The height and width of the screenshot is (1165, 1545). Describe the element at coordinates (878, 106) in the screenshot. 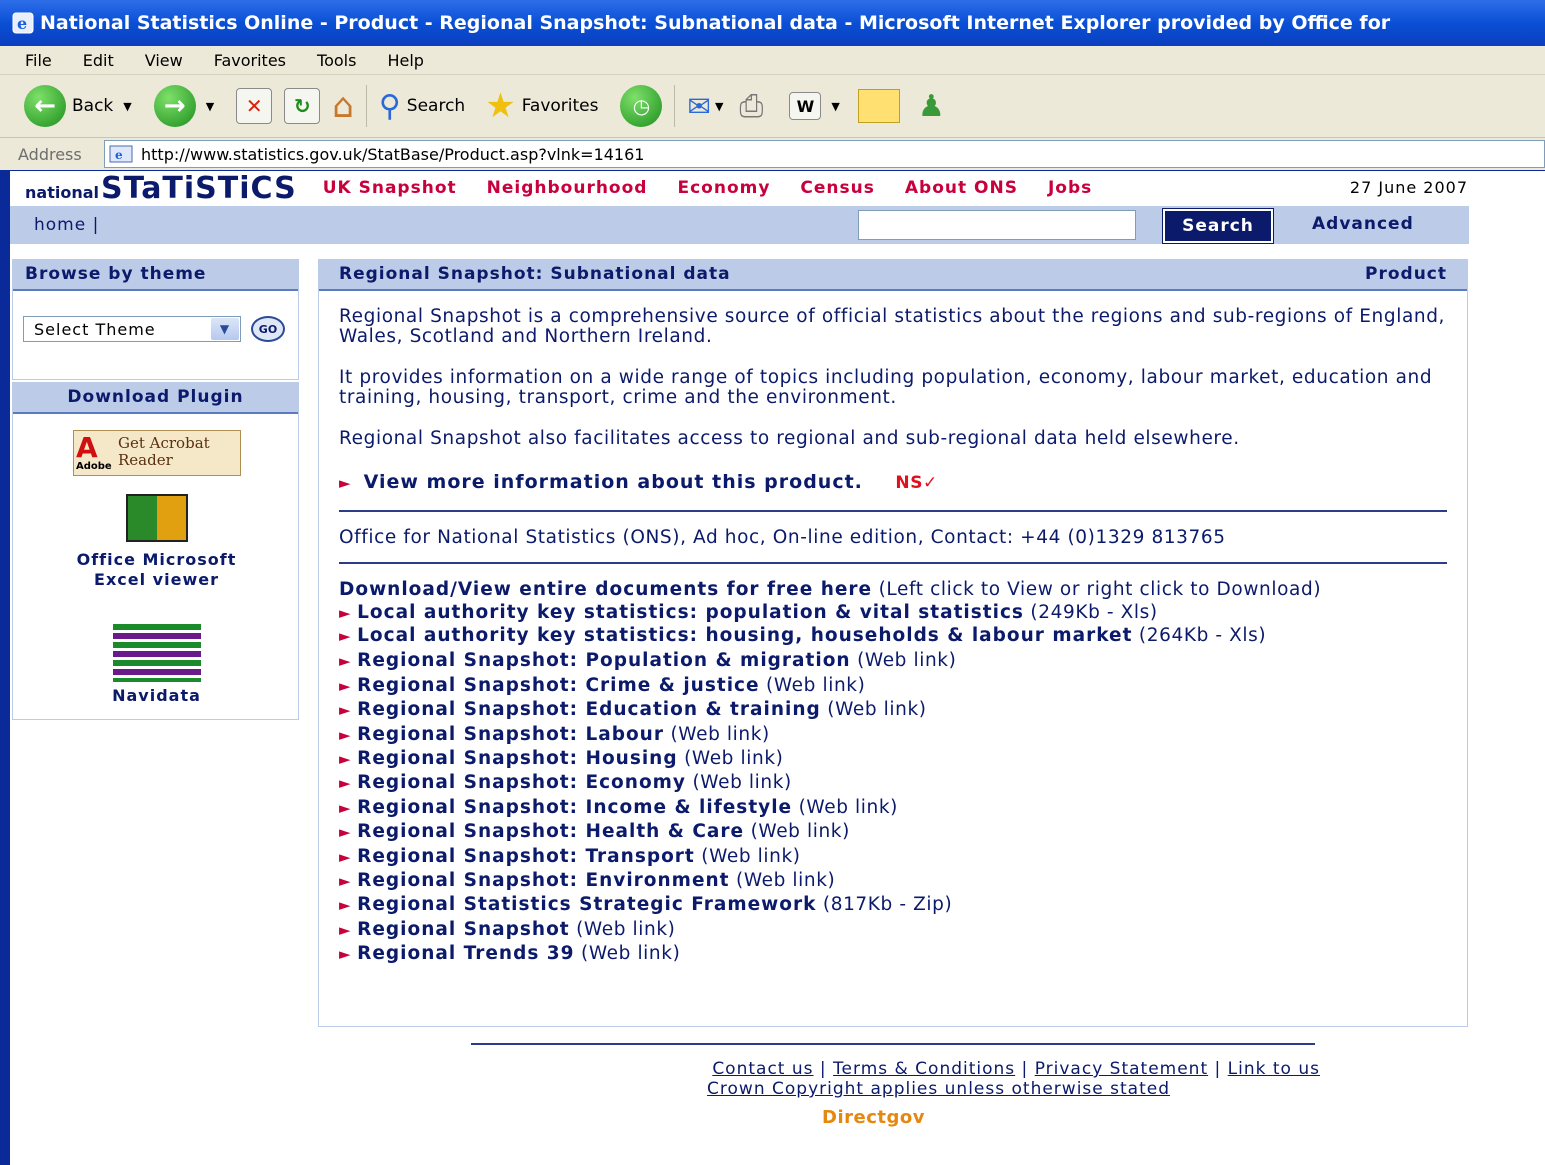

I see `discuss-button` at that location.